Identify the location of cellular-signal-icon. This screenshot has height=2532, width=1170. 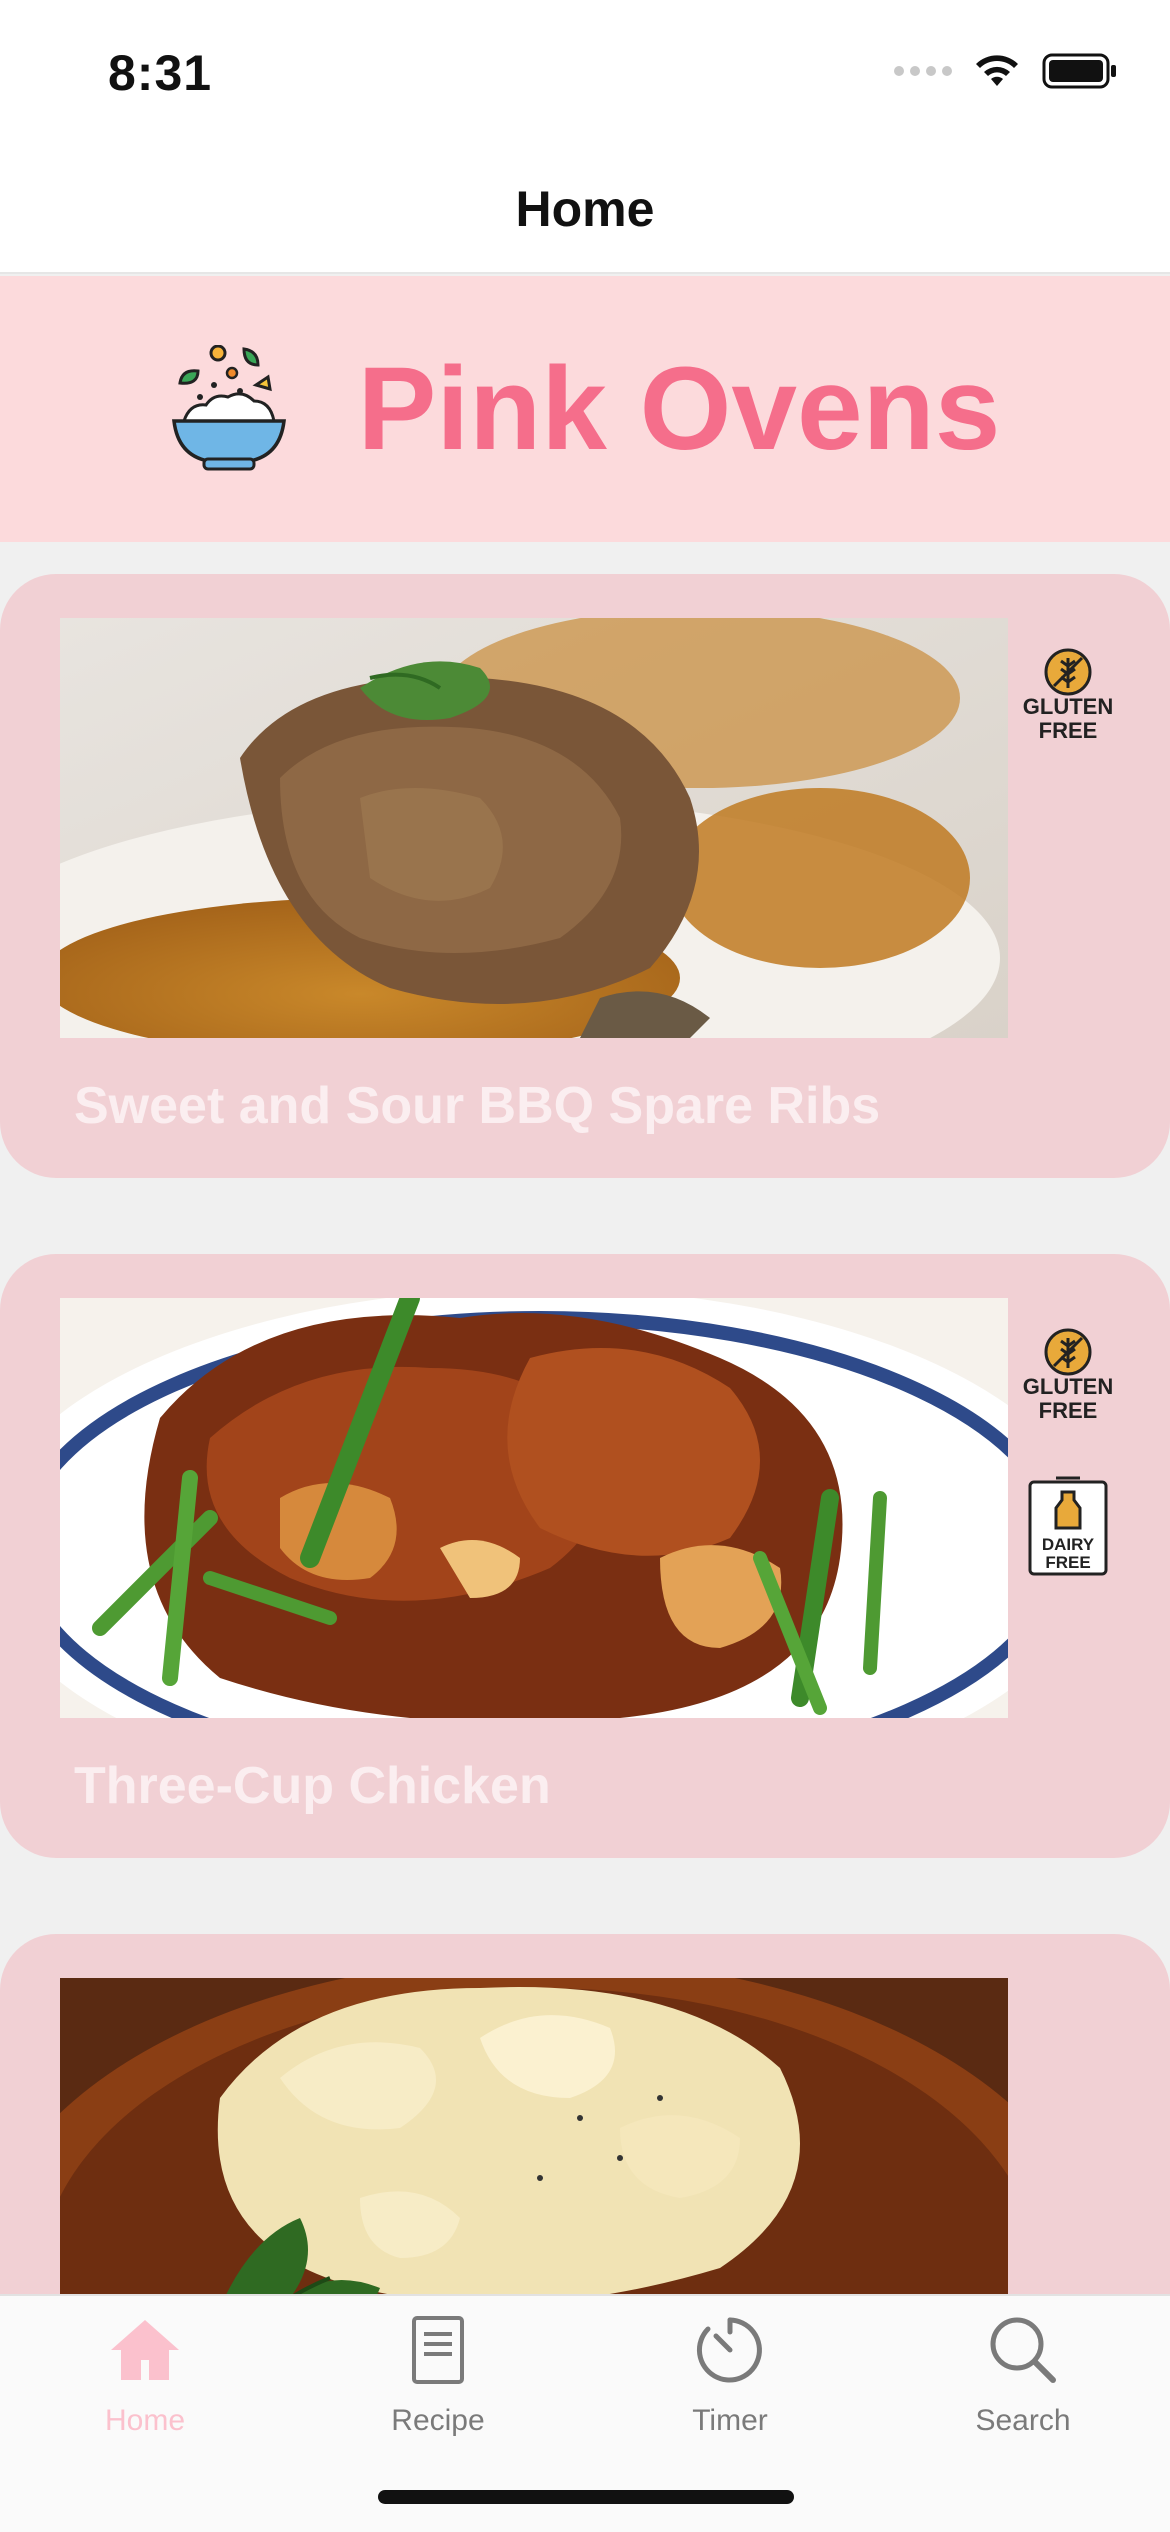
(923, 71).